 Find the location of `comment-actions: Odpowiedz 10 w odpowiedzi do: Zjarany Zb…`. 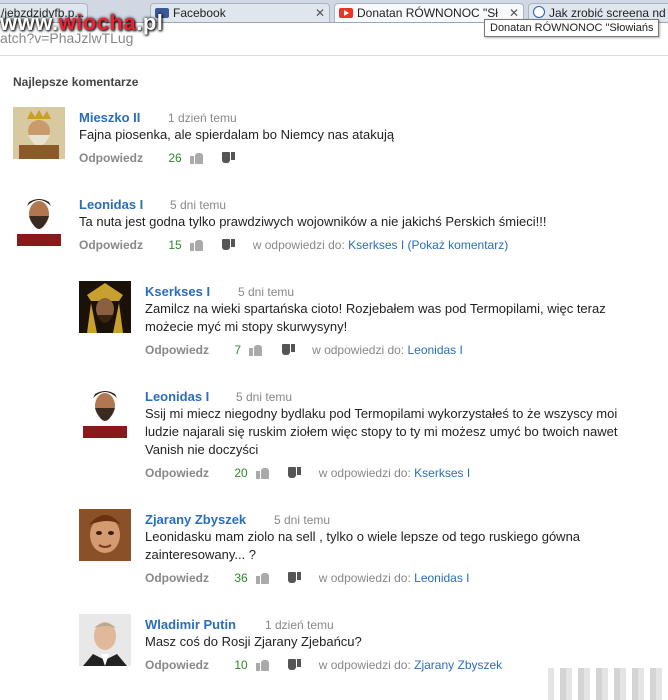

comment-actions: Odpowiedz 10 w odpowiedzi do: Zjarany Zb… is located at coordinates (323, 666).